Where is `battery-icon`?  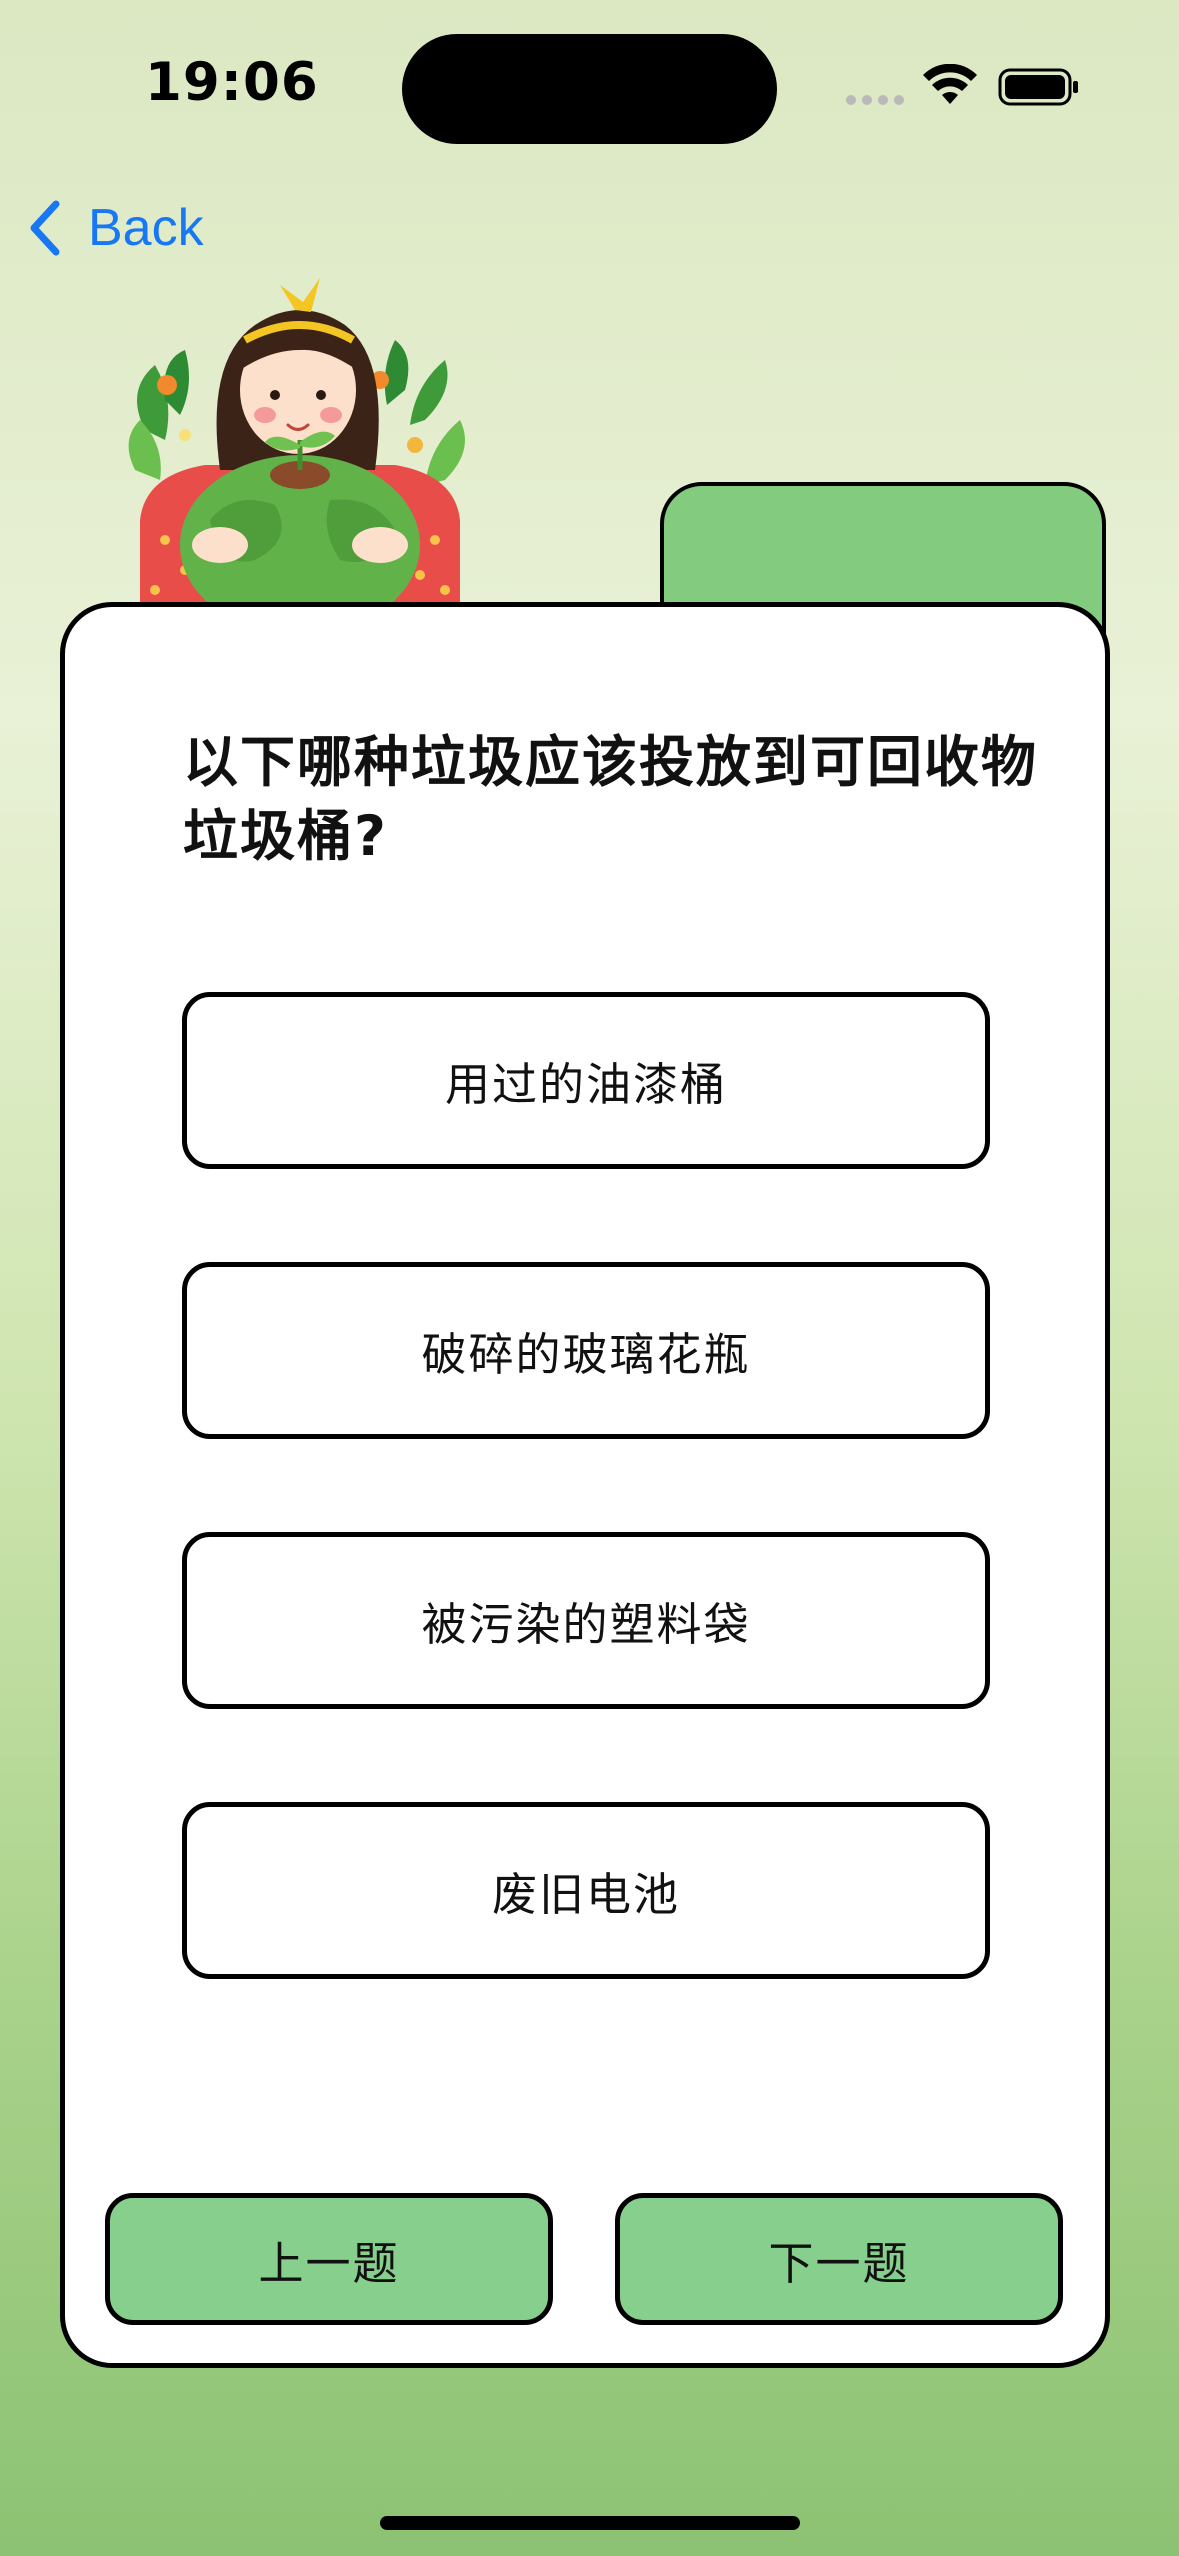
battery-icon is located at coordinates (1038, 87).